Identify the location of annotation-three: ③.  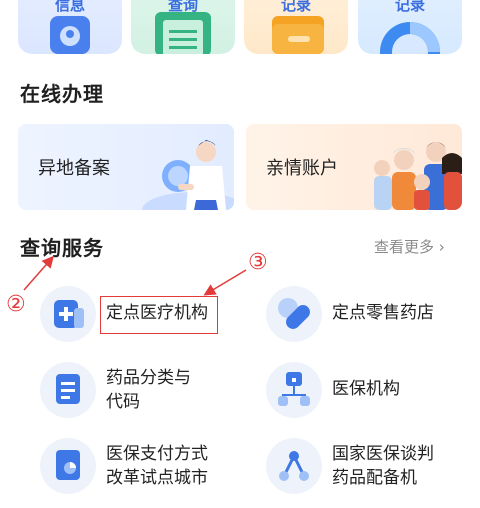
(258, 262).